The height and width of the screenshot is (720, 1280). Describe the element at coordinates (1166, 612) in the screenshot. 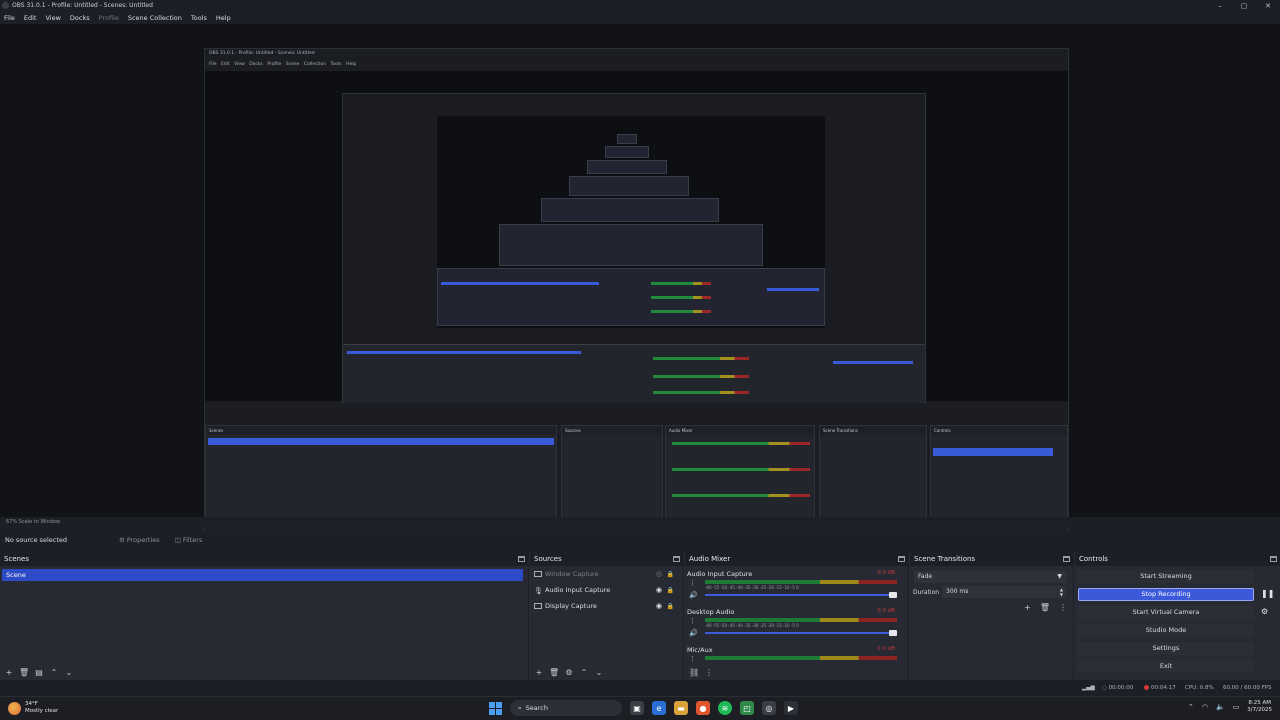

I see `start-virtual-camera-button: Start Virtual Camera` at that location.